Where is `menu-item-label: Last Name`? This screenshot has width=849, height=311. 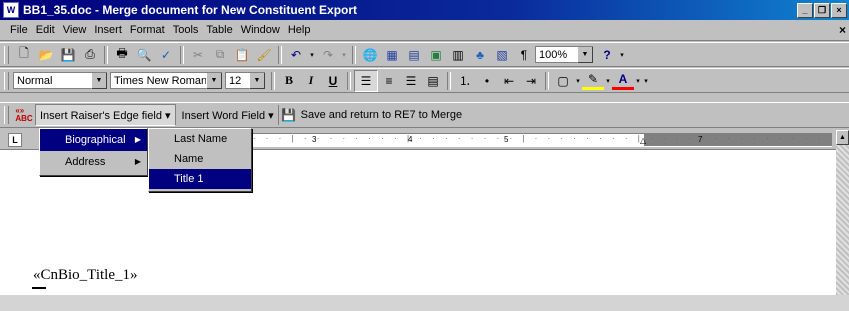
menu-item-label: Last Name is located at coordinates (201, 139).